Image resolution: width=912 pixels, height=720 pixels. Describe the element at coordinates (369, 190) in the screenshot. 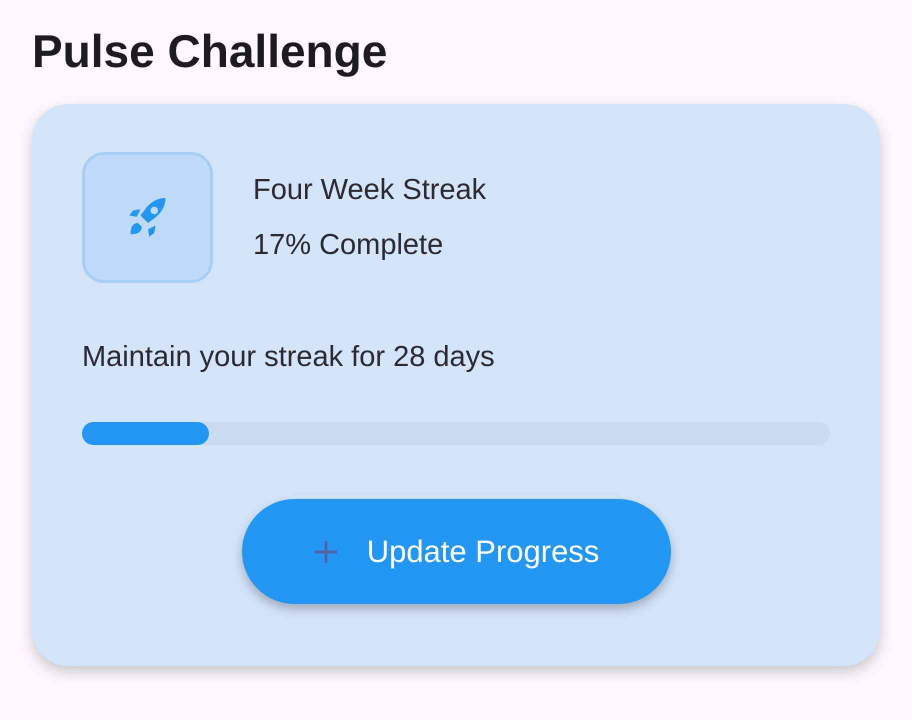

I see `challenge-name: Four Week Streak` at that location.